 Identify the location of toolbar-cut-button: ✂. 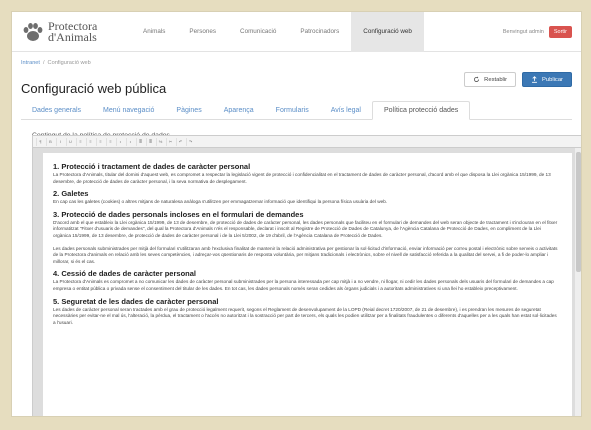
(170, 141).